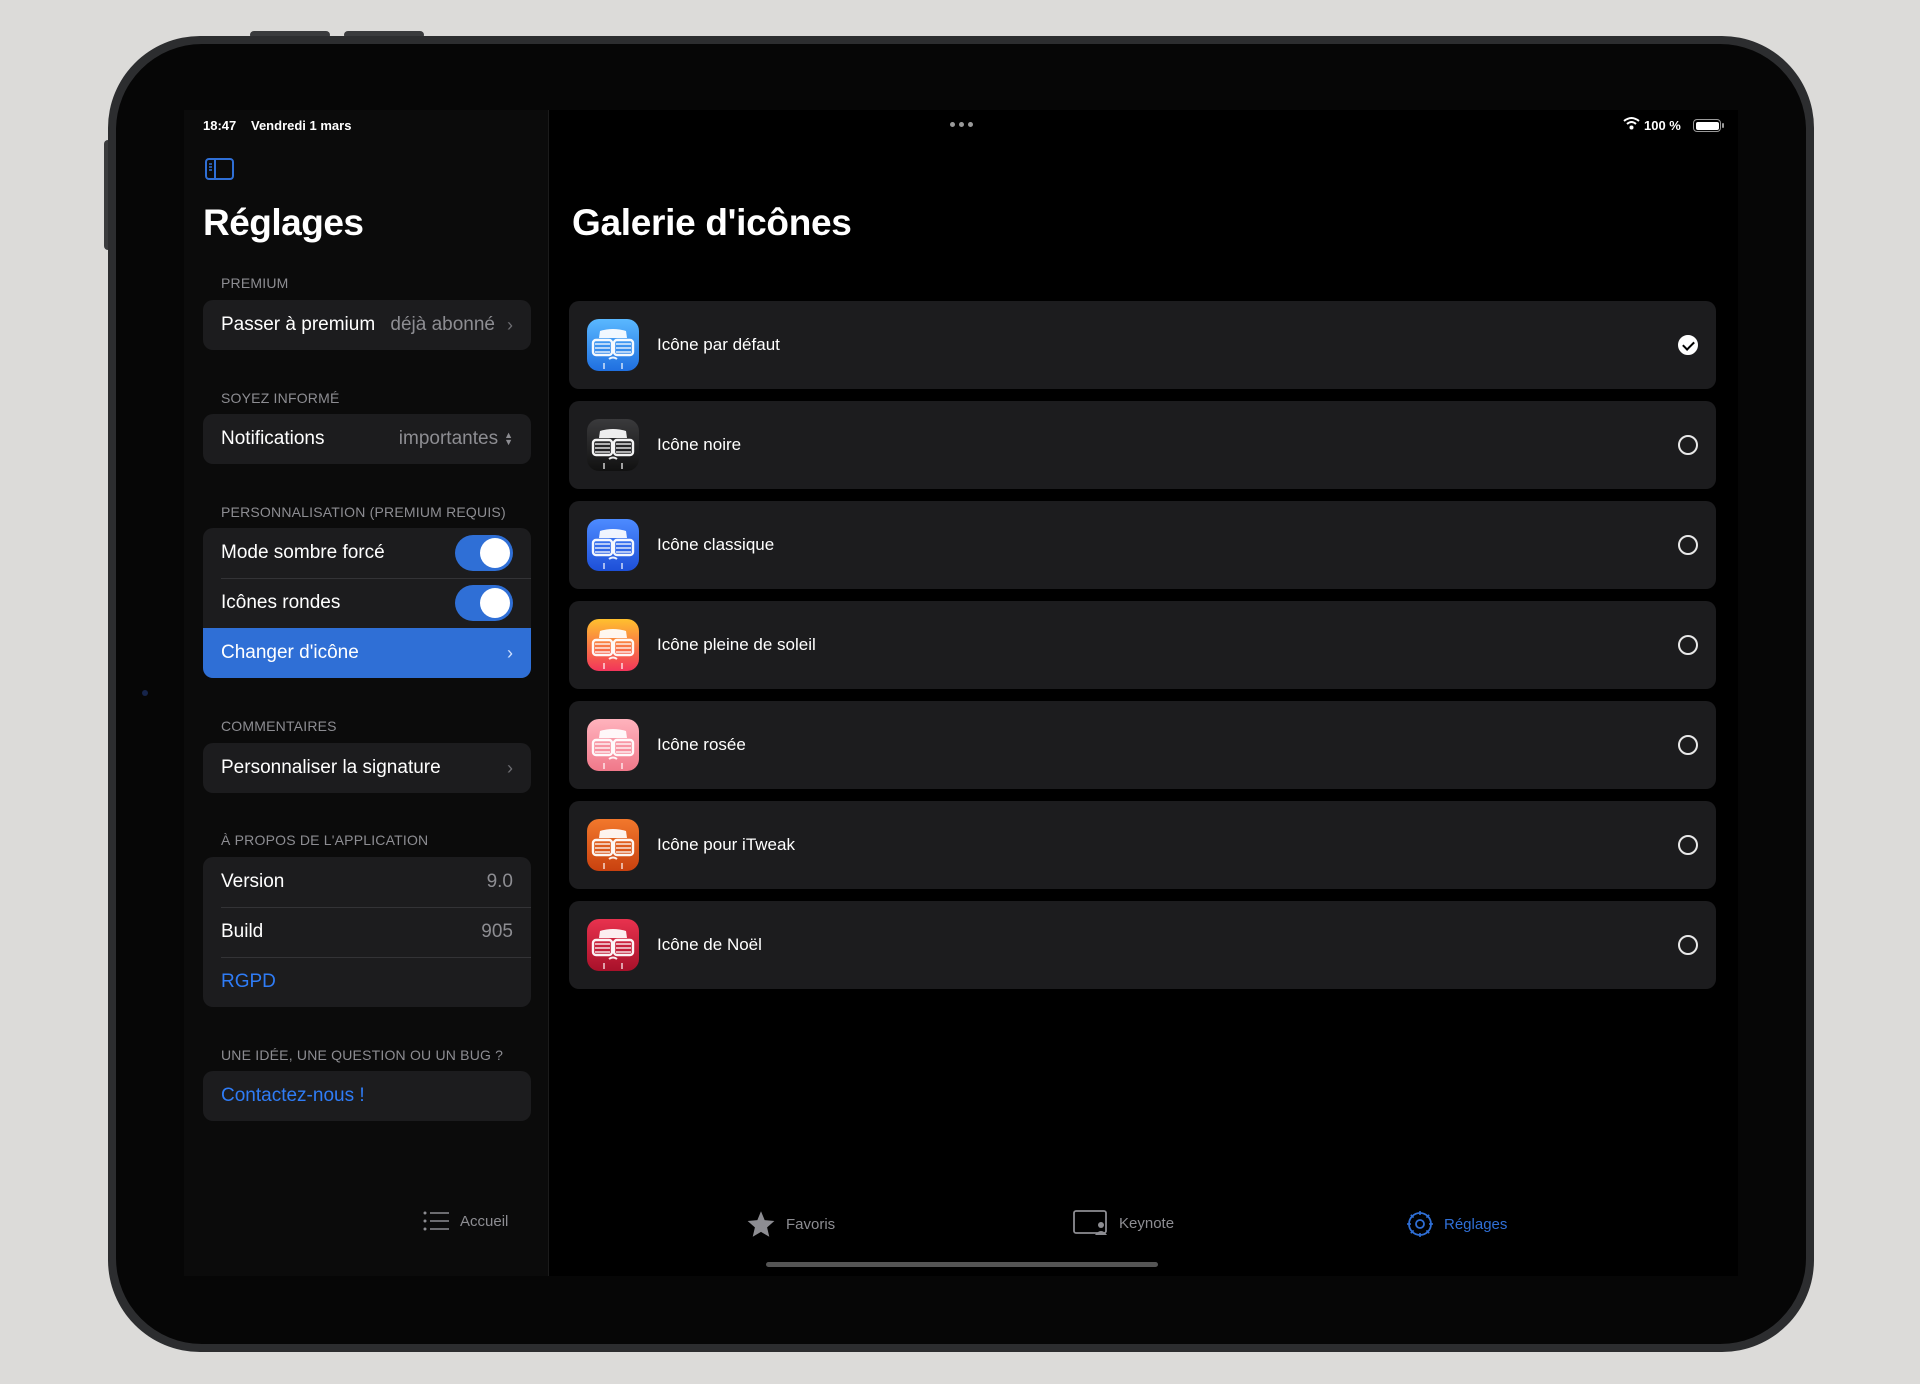 Image resolution: width=1920 pixels, height=1384 pixels. I want to click on premium-row-value: déjà abonné, so click(442, 324).